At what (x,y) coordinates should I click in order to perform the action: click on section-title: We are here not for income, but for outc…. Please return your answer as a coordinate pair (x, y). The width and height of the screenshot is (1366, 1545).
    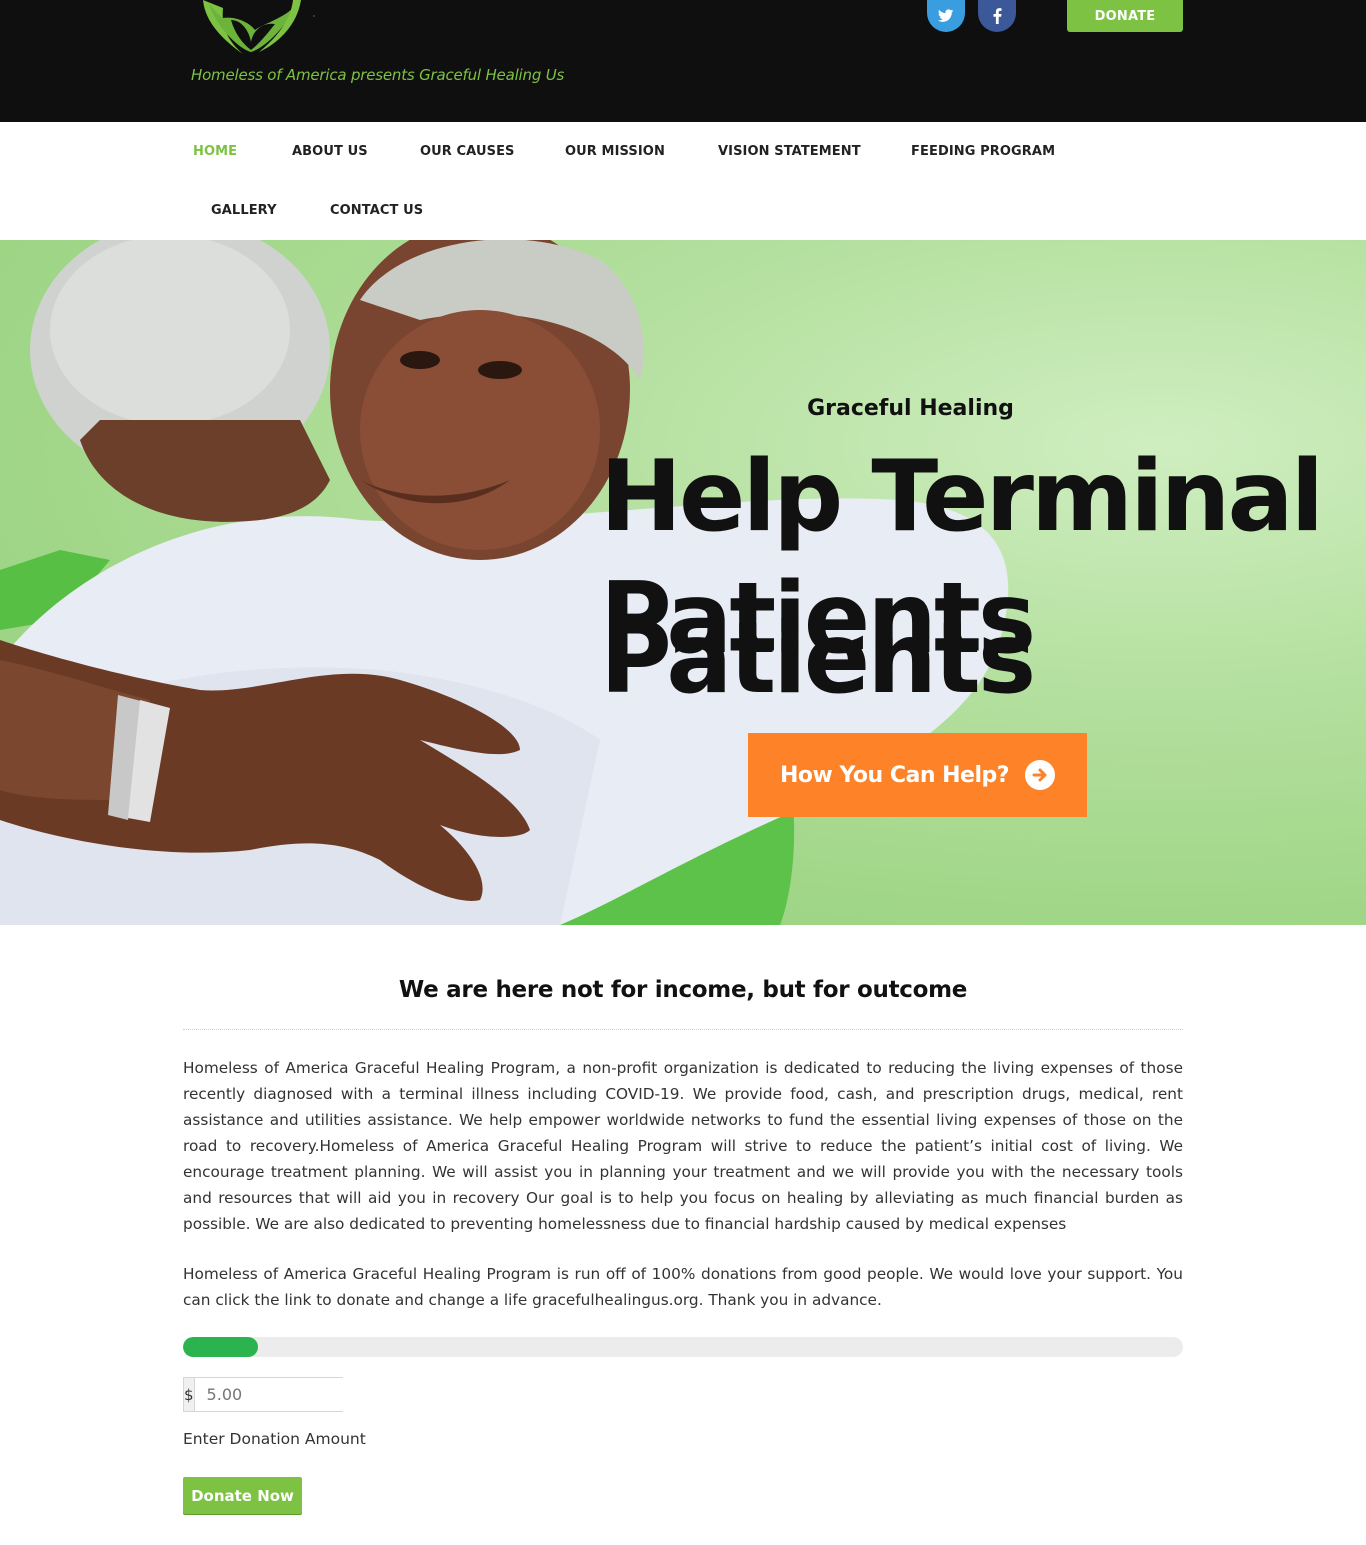
    Looking at the image, I should click on (683, 990).